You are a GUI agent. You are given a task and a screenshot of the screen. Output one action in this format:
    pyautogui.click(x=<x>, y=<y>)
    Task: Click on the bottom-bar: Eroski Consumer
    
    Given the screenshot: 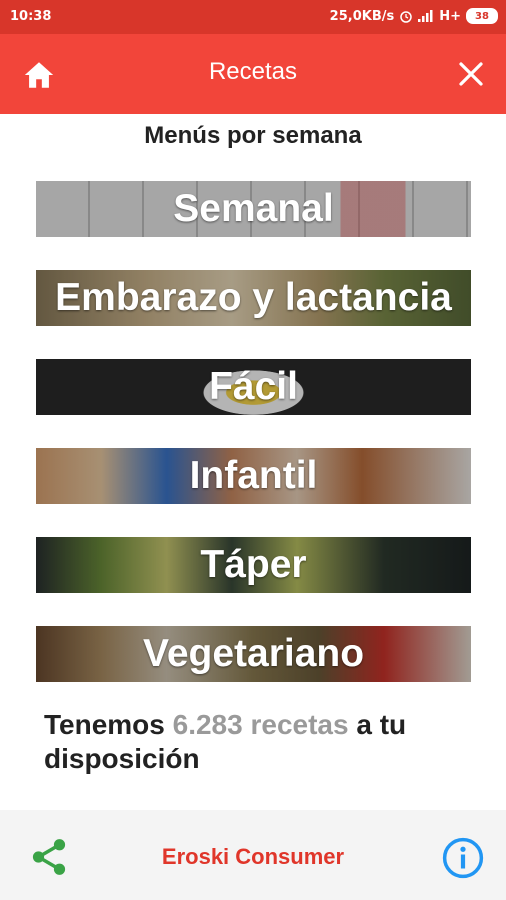 What is the action you would take?
    pyautogui.click(x=253, y=855)
    